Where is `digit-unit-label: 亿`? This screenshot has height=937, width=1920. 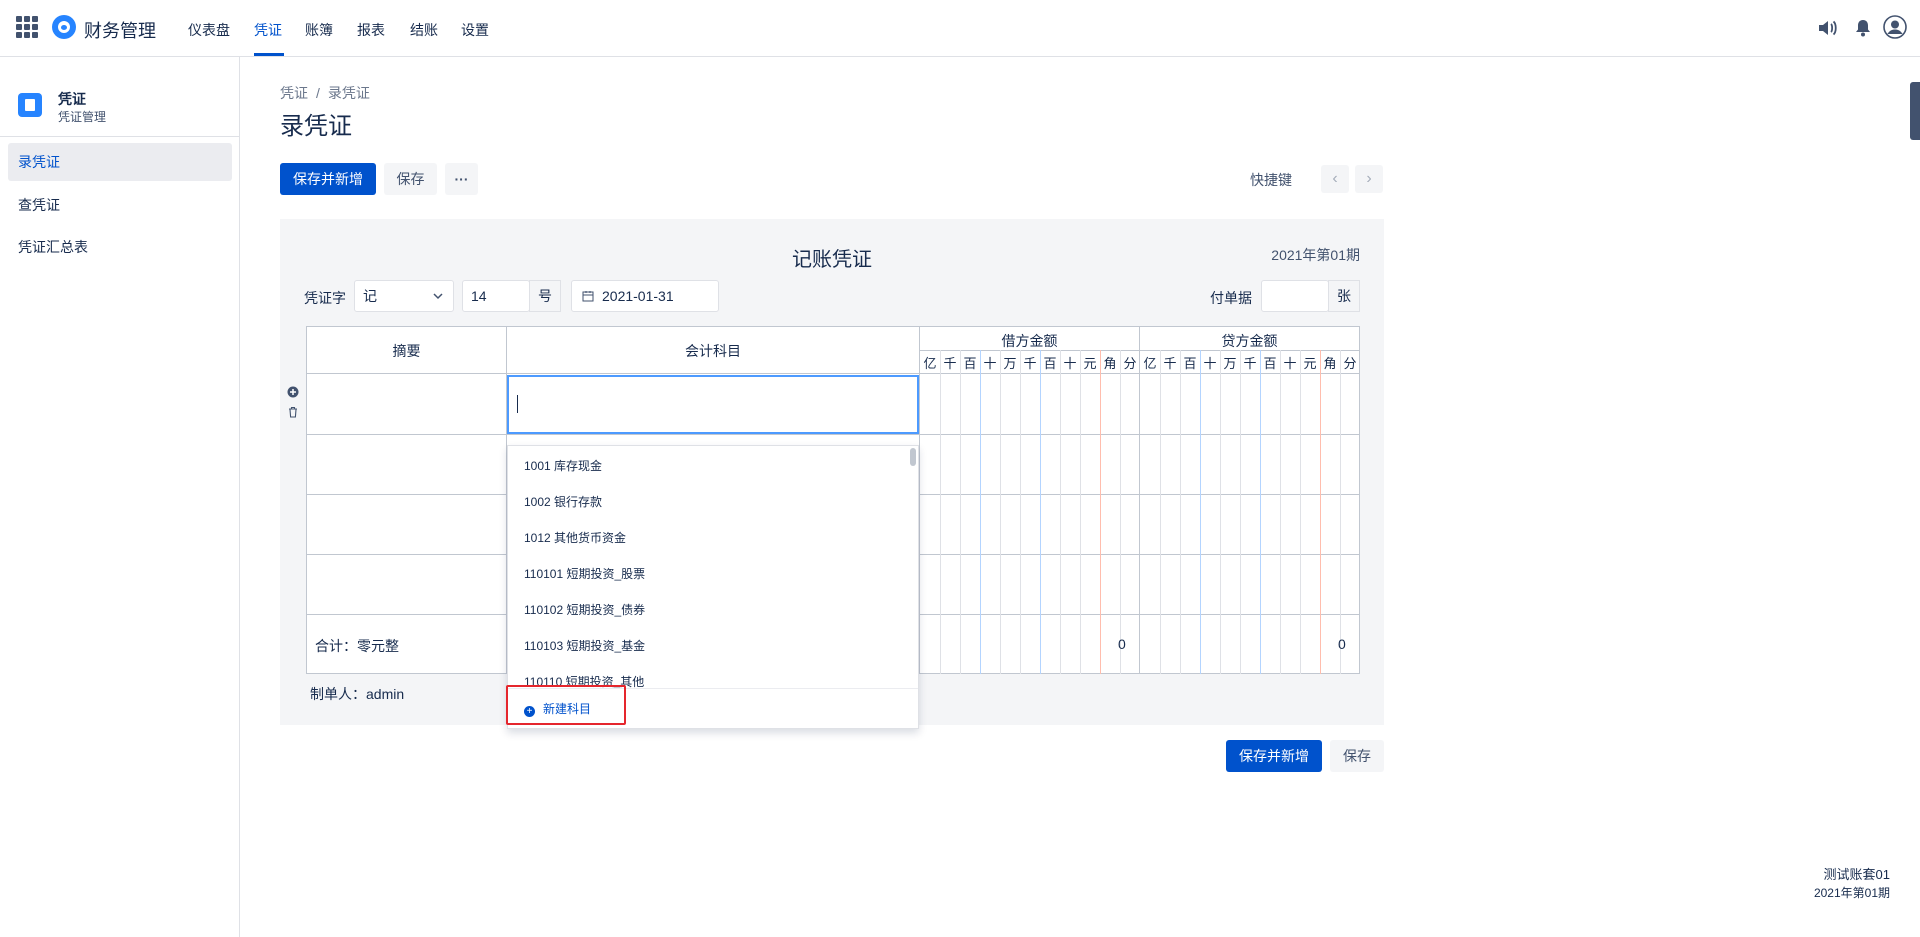 digit-unit-label: 亿 is located at coordinates (1150, 363).